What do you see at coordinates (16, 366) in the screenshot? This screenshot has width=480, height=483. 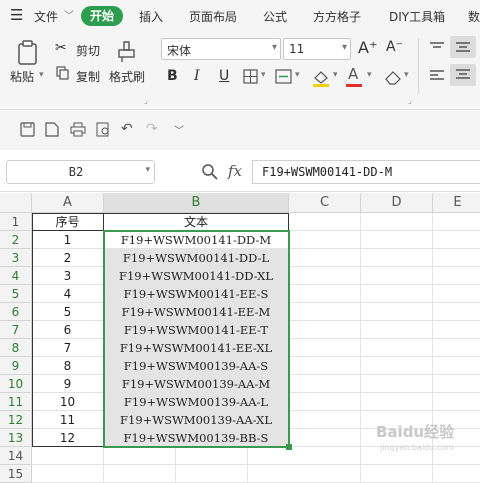 I see `row-header: 9` at bounding box center [16, 366].